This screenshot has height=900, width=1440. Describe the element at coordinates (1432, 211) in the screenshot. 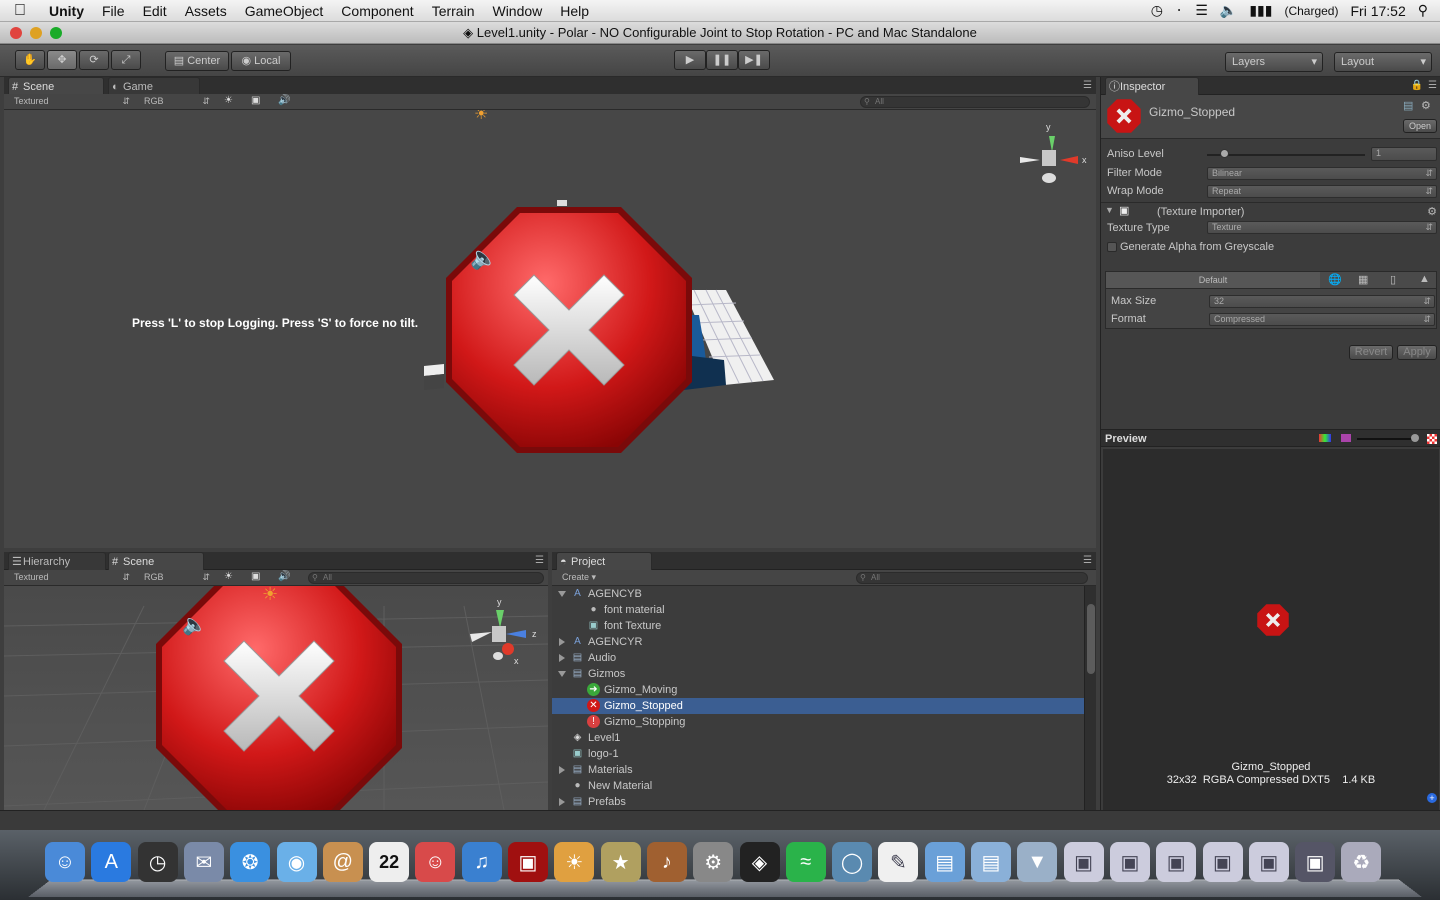

I see `gear-icon: ⚙` at that location.